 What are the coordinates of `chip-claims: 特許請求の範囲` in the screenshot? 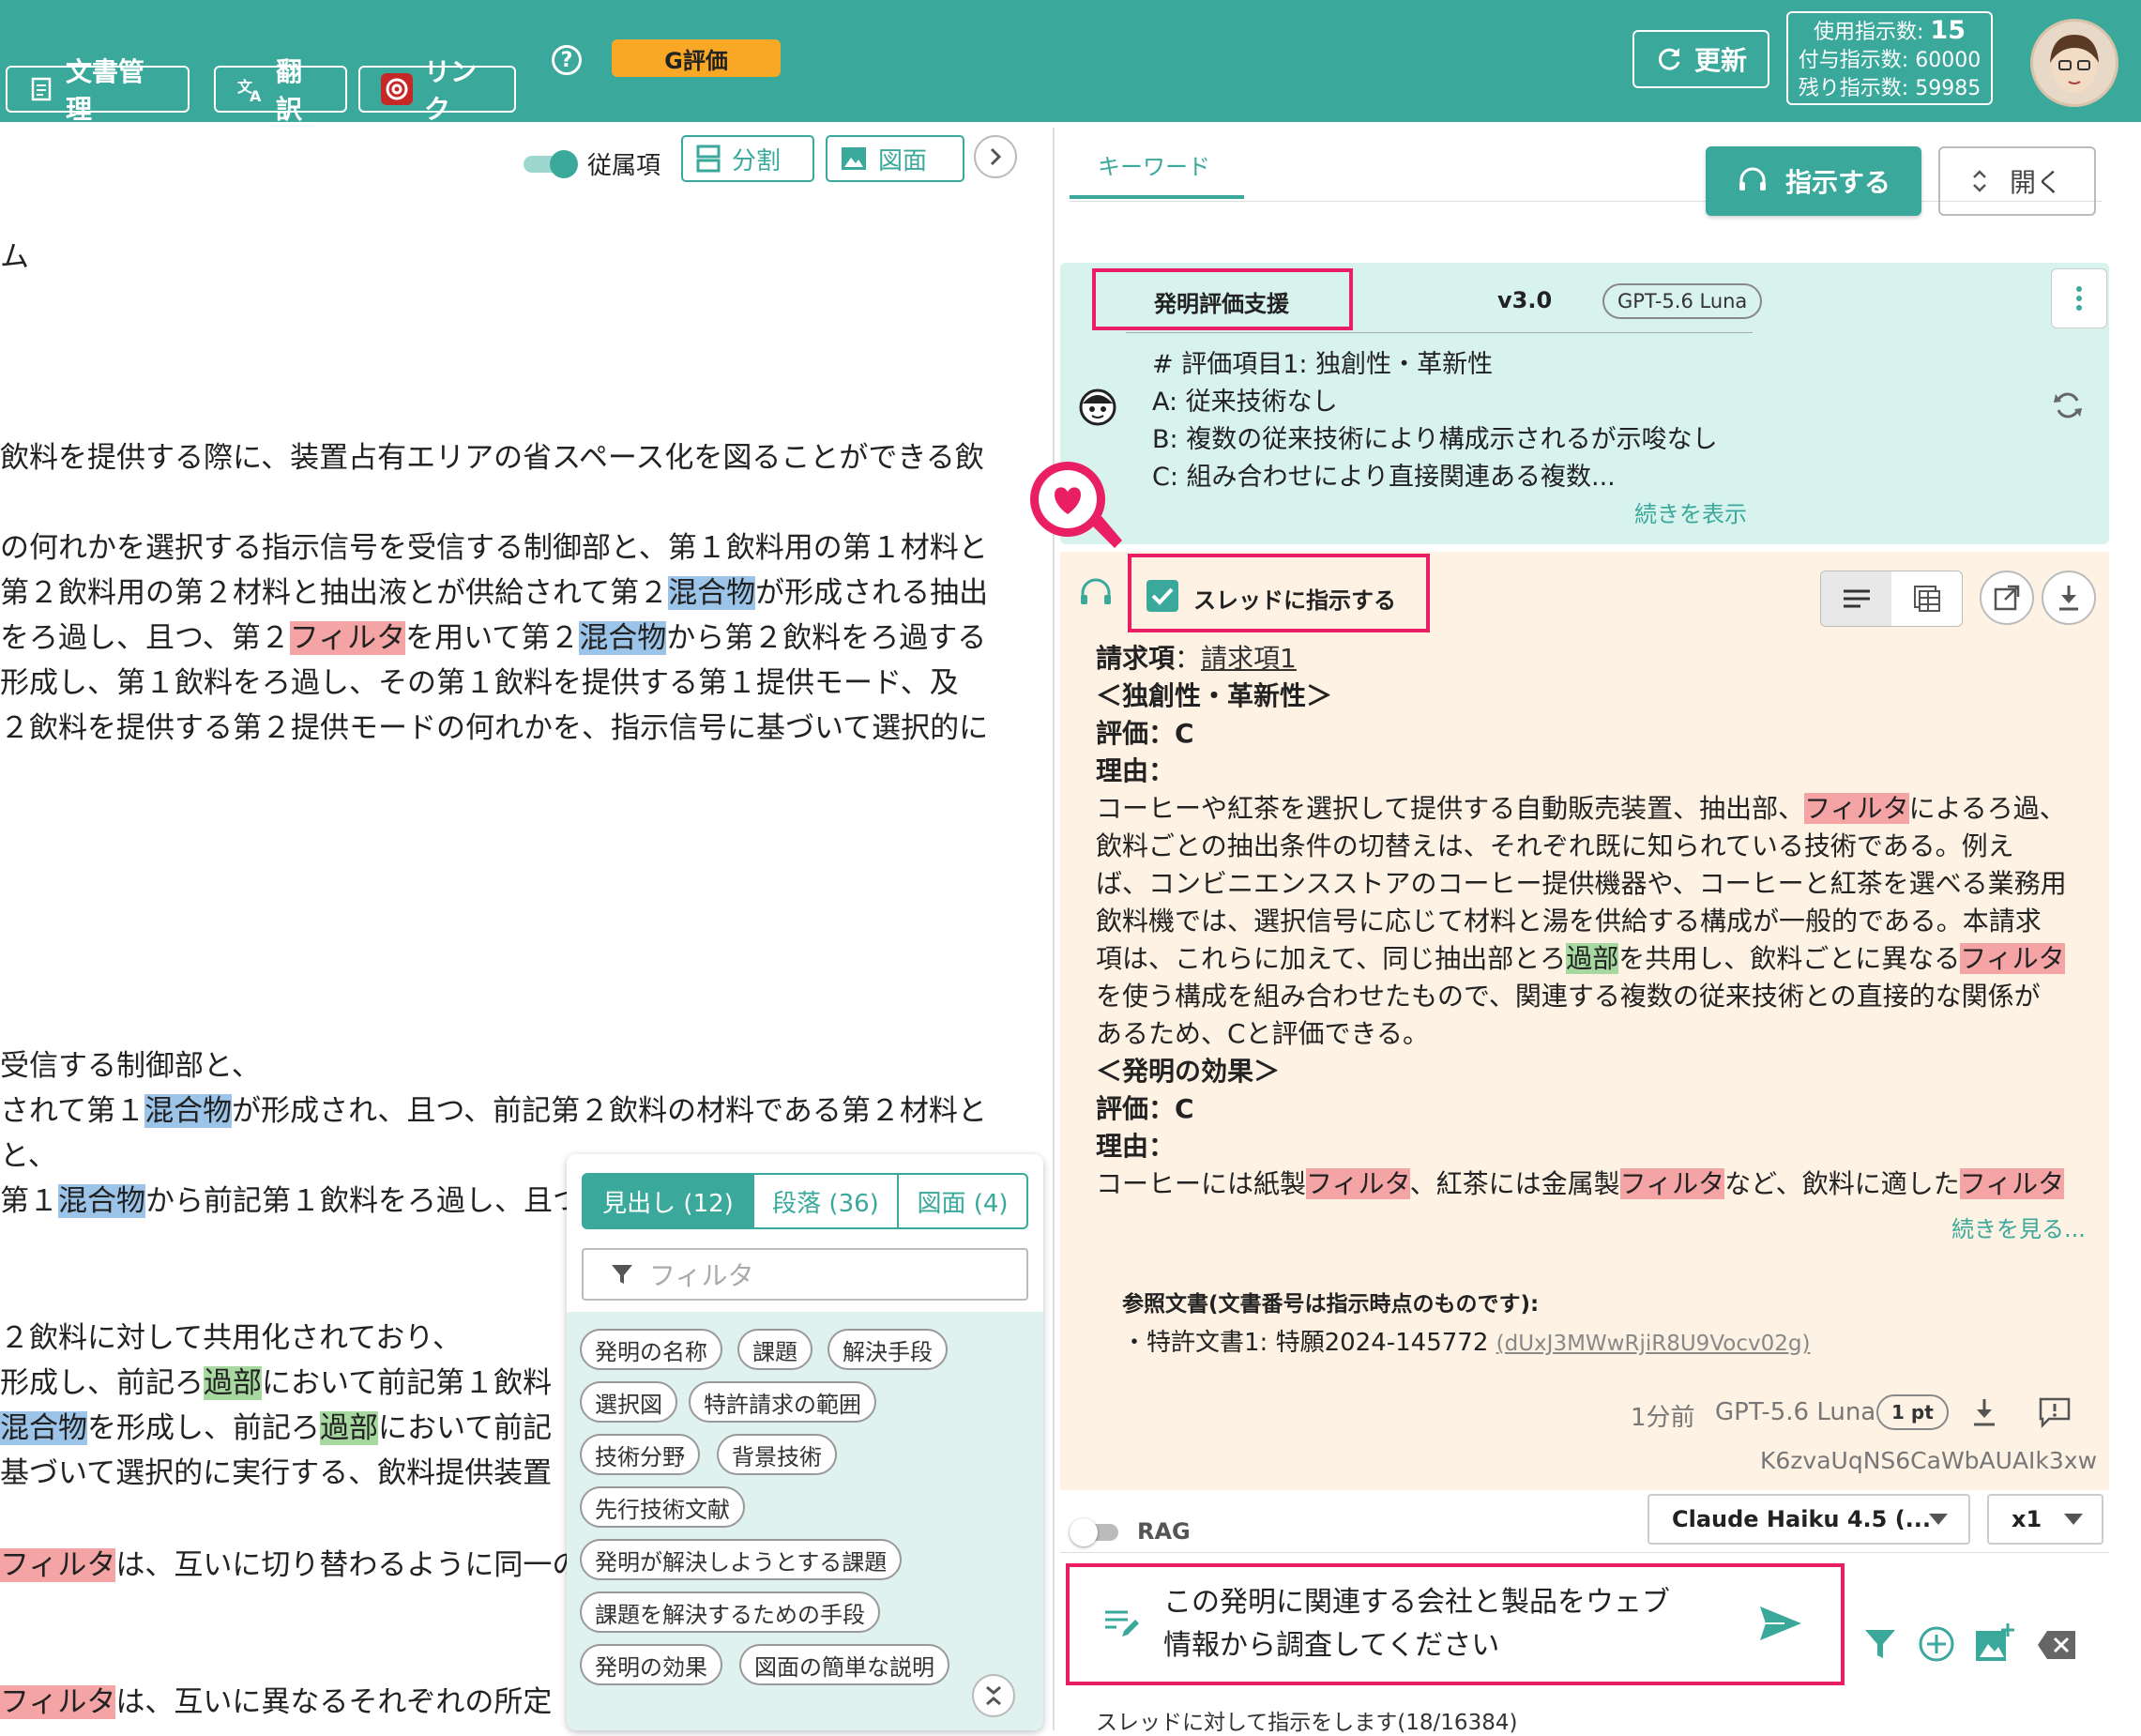 It's located at (782, 1402).